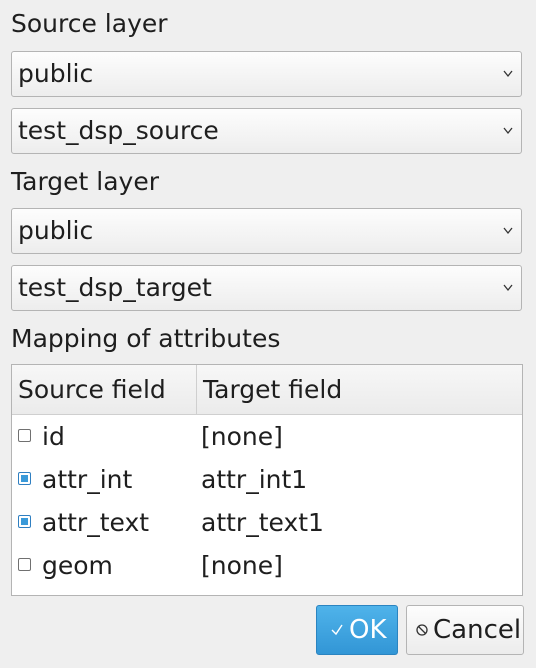  I want to click on target-field-cell: attr_int1, so click(254, 479).